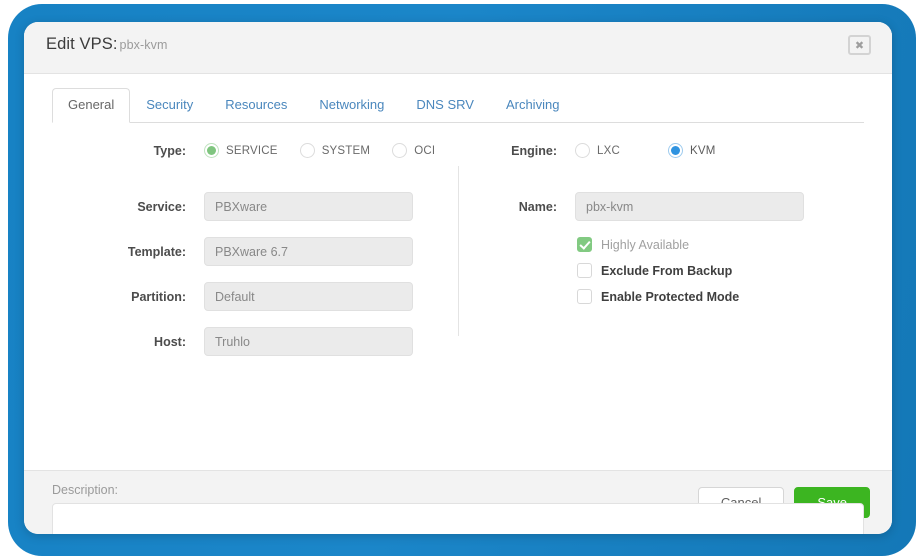 This screenshot has width=916, height=556. I want to click on radio-engine-lxc: LXC, so click(597, 150).